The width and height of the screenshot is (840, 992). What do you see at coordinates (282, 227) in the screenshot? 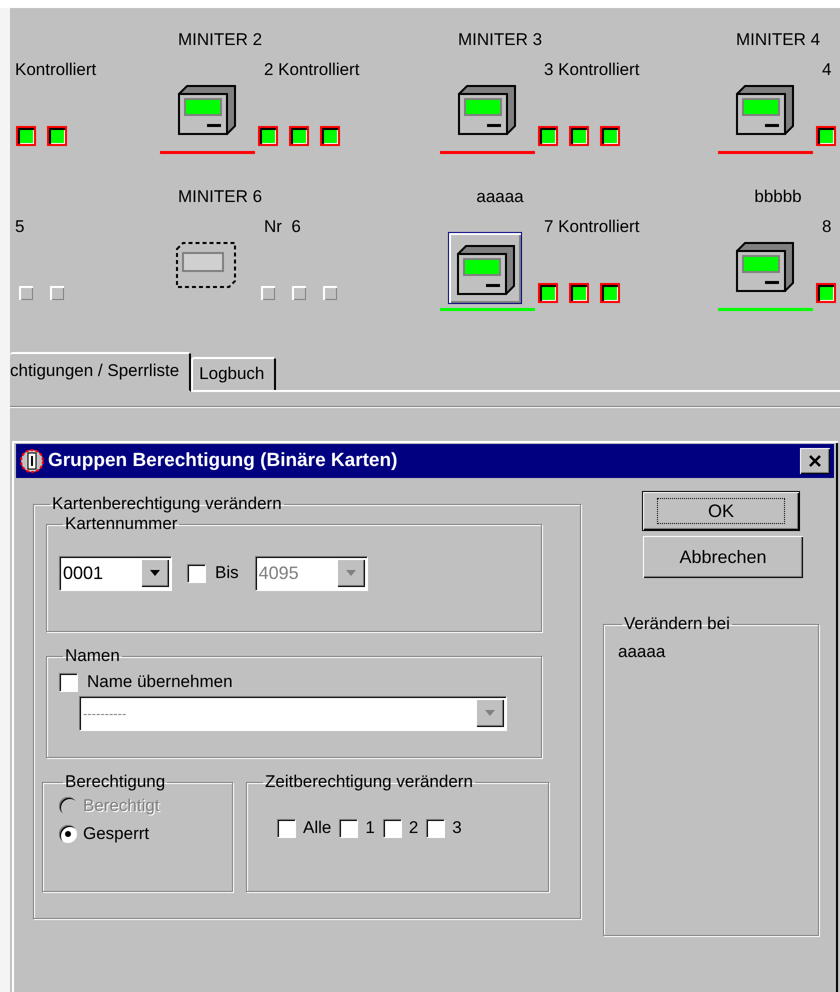
I see `device-status: Nr 6` at bounding box center [282, 227].